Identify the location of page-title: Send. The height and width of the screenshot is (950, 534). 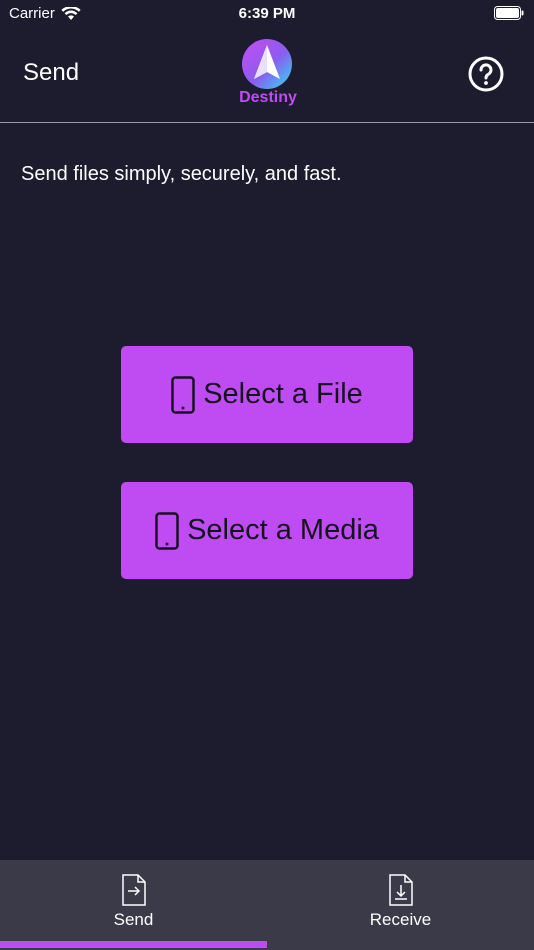
(51, 72).